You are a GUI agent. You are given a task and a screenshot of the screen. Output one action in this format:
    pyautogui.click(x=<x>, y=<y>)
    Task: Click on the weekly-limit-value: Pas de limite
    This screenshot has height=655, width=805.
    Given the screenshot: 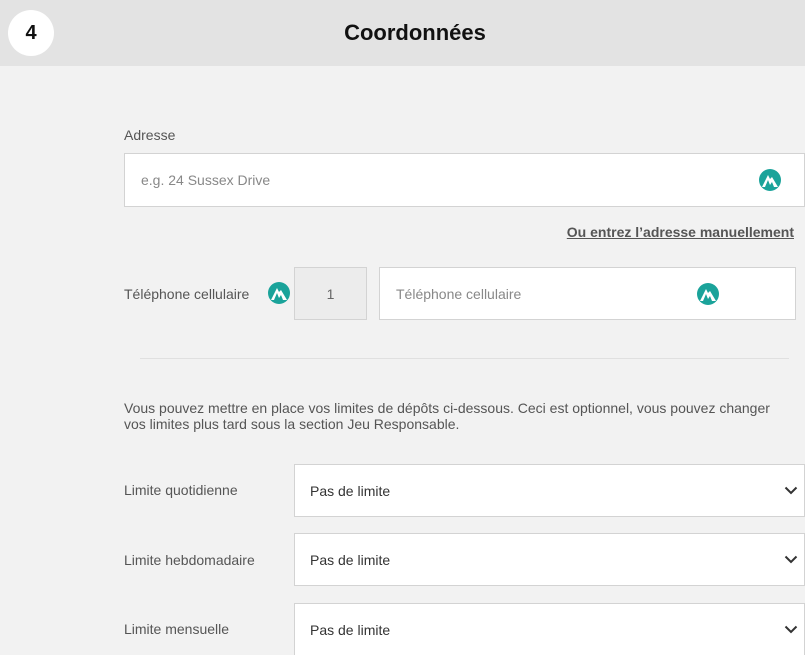 What is the action you would take?
    pyautogui.click(x=350, y=559)
    